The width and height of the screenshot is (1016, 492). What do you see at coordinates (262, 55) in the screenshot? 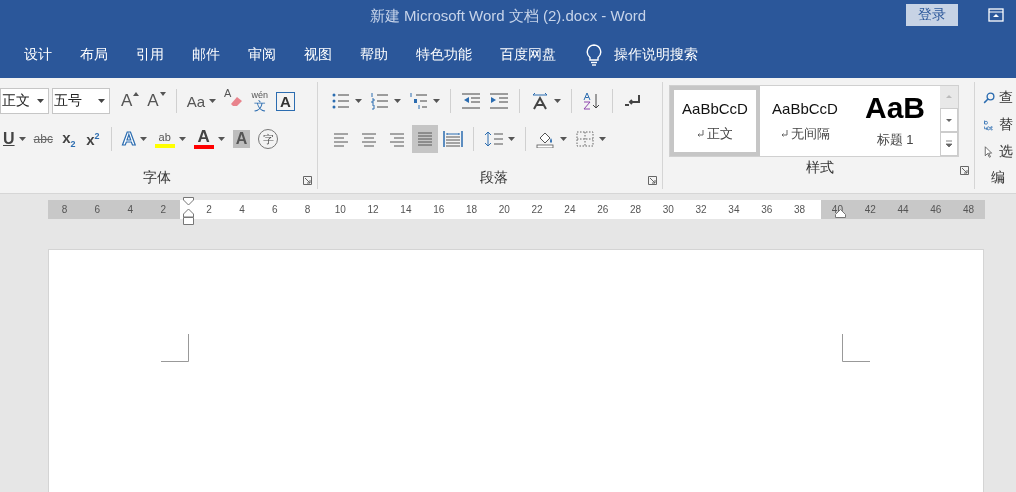
I see `ribbon-tab: 审阅` at bounding box center [262, 55].